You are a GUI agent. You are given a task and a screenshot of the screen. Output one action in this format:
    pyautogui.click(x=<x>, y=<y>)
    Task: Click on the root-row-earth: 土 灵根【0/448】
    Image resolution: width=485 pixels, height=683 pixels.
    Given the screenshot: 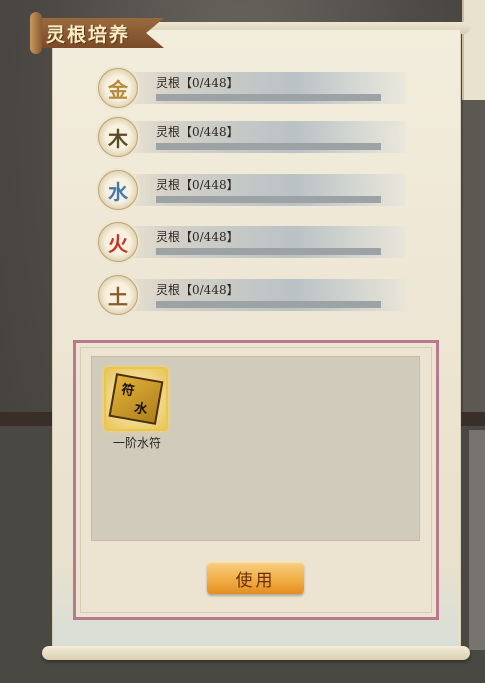 What is the action you would take?
    pyautogui.click(x=253, y=295)
    